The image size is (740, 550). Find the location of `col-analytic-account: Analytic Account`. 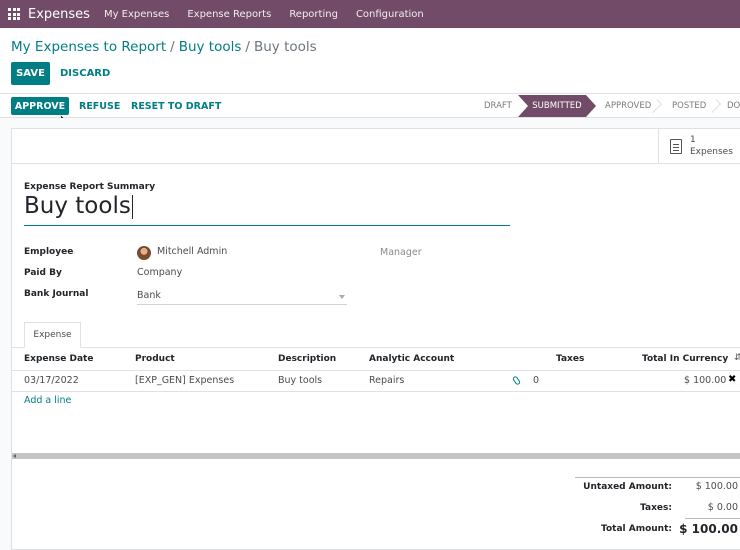

col-analytic-account: Analytic Account is located at coordinates (411, 359).